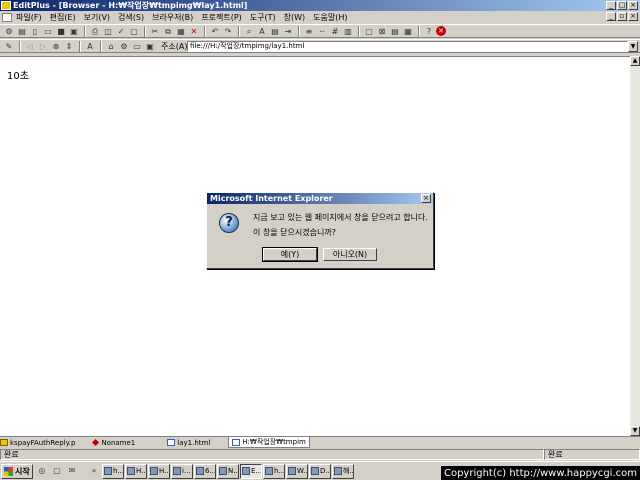 The image size is (640, 480). Describe the element at coordinates (96, 442) in the screenshot. I see `modified-diamond-icon` at that location.